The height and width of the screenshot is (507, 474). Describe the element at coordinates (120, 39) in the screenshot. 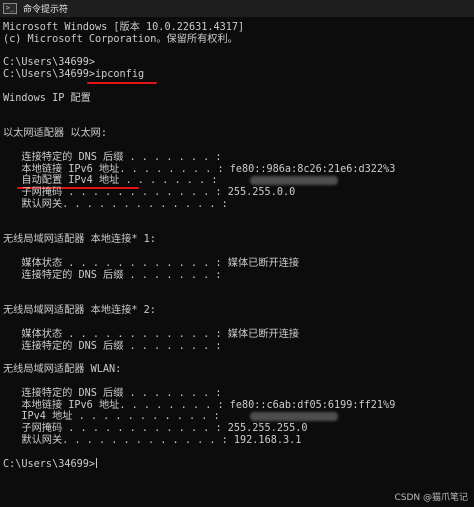

I see `copyright-line: (c) Microsoft Corporation。保留所有权利。` at that location.